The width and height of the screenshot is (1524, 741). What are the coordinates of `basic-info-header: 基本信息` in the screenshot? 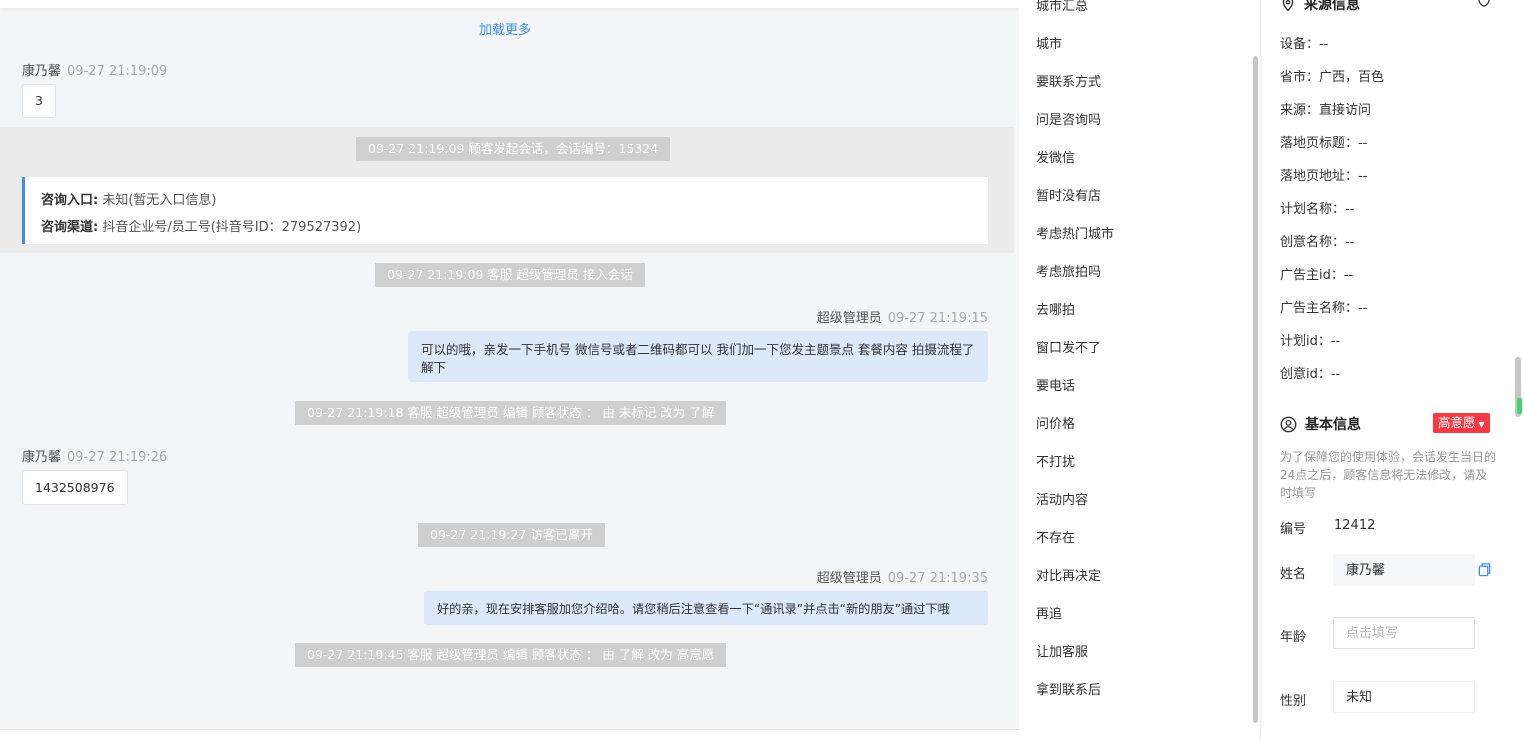 It's located at (1320, 424).